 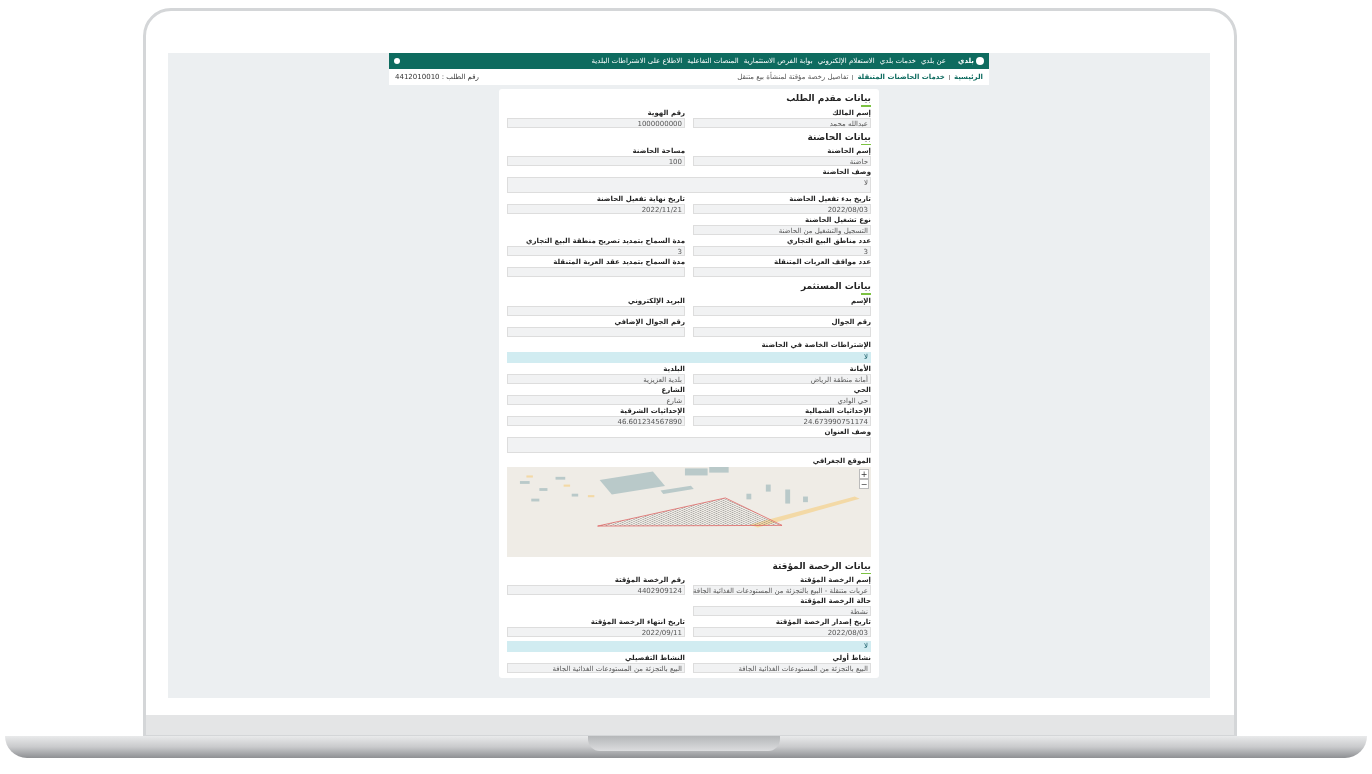 I want to click on zoom-in-button: +, so click(x=864, y=473).